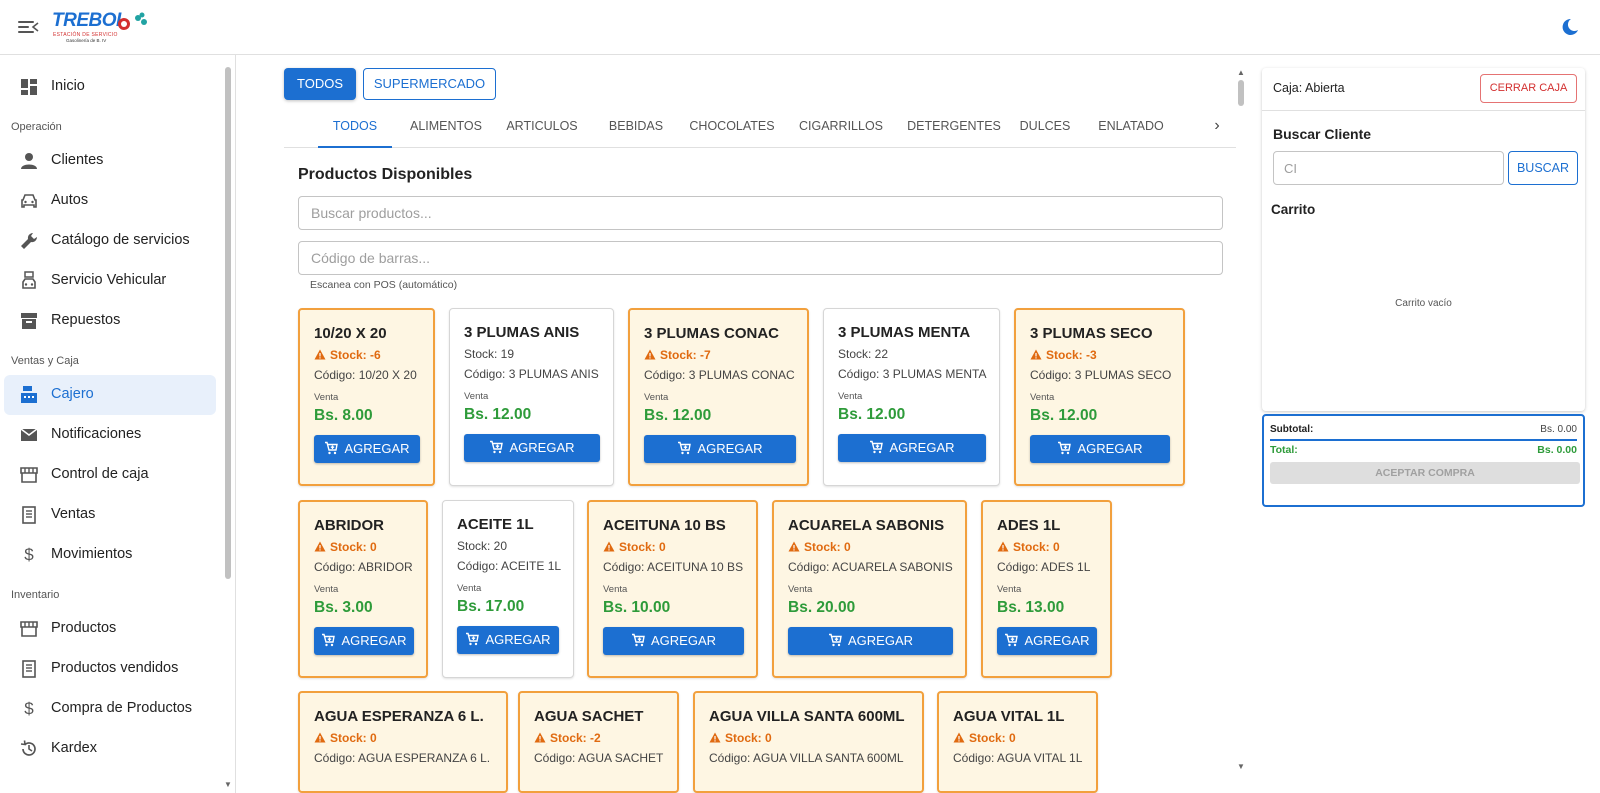 The width and height of the screenshot is (1600, 793). I want to click on sidebar-item-productos: Productos, so click(110, 629).